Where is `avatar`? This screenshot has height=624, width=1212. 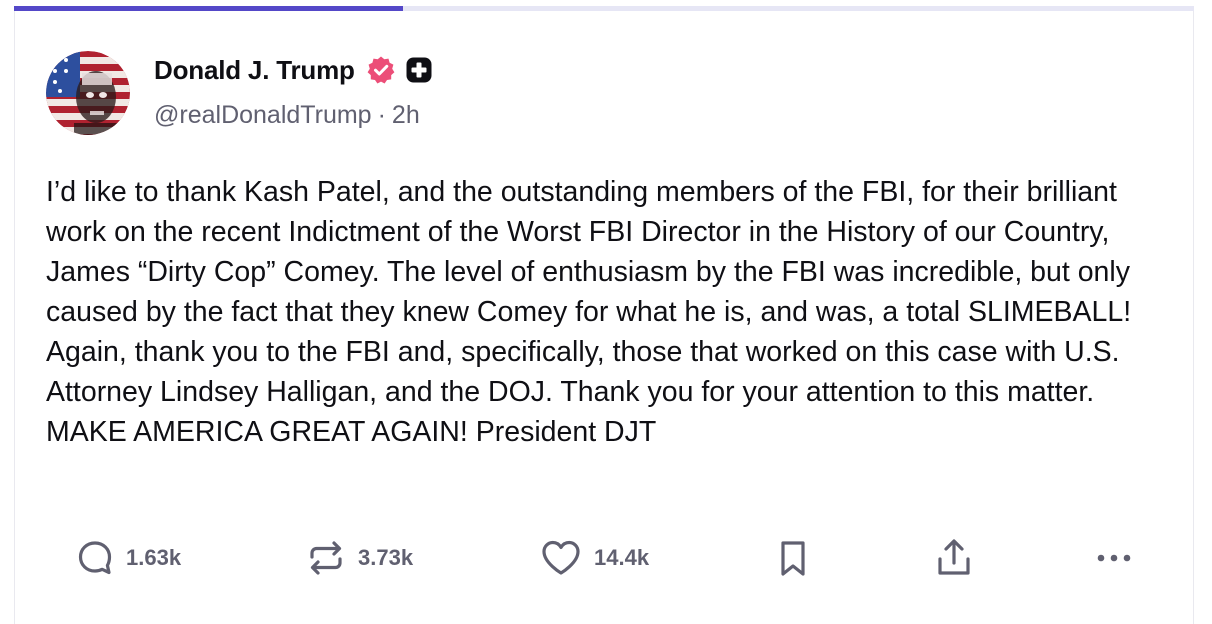 avatar is located at coordinates (88, 93).